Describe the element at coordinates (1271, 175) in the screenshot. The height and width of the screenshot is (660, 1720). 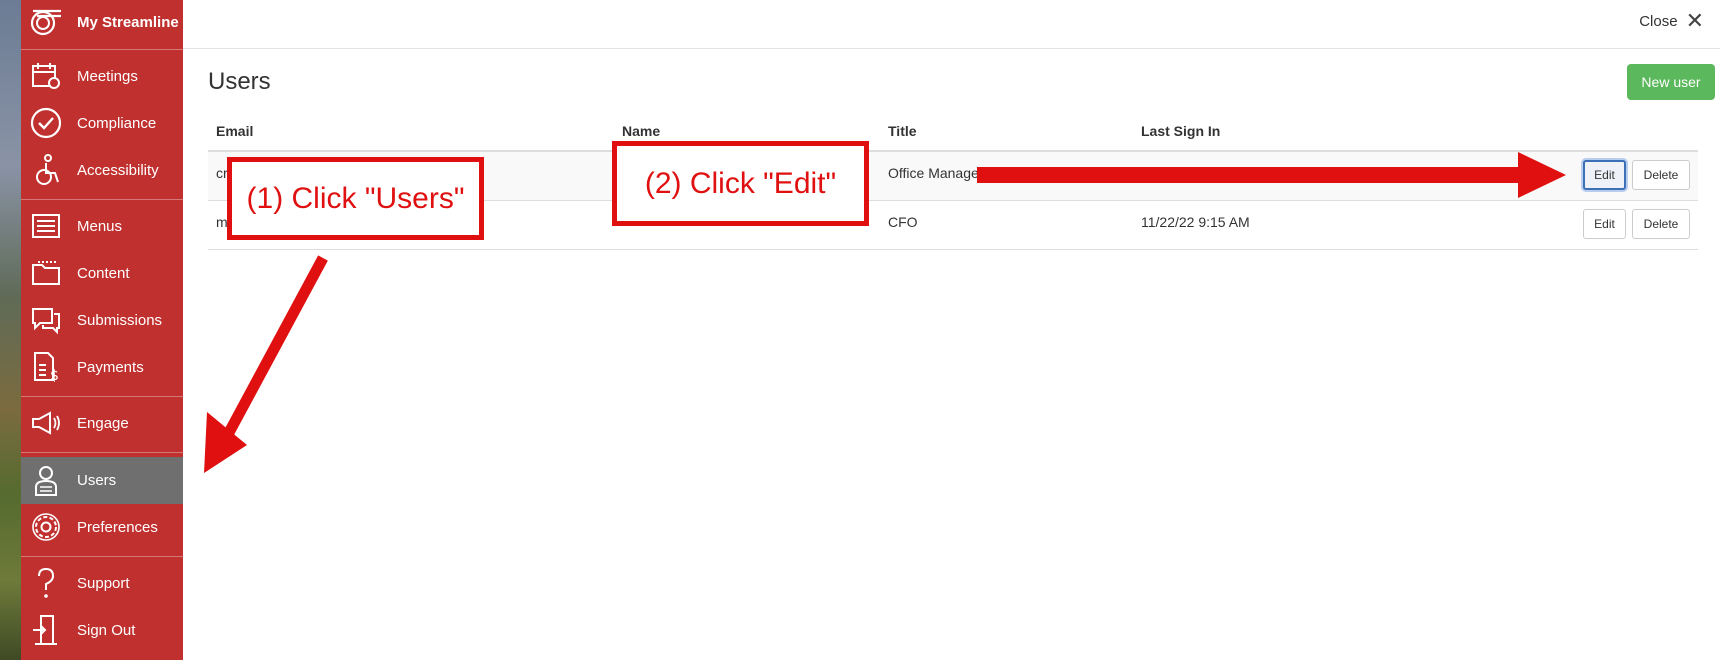
I see `arrow-to-edit` at that location.